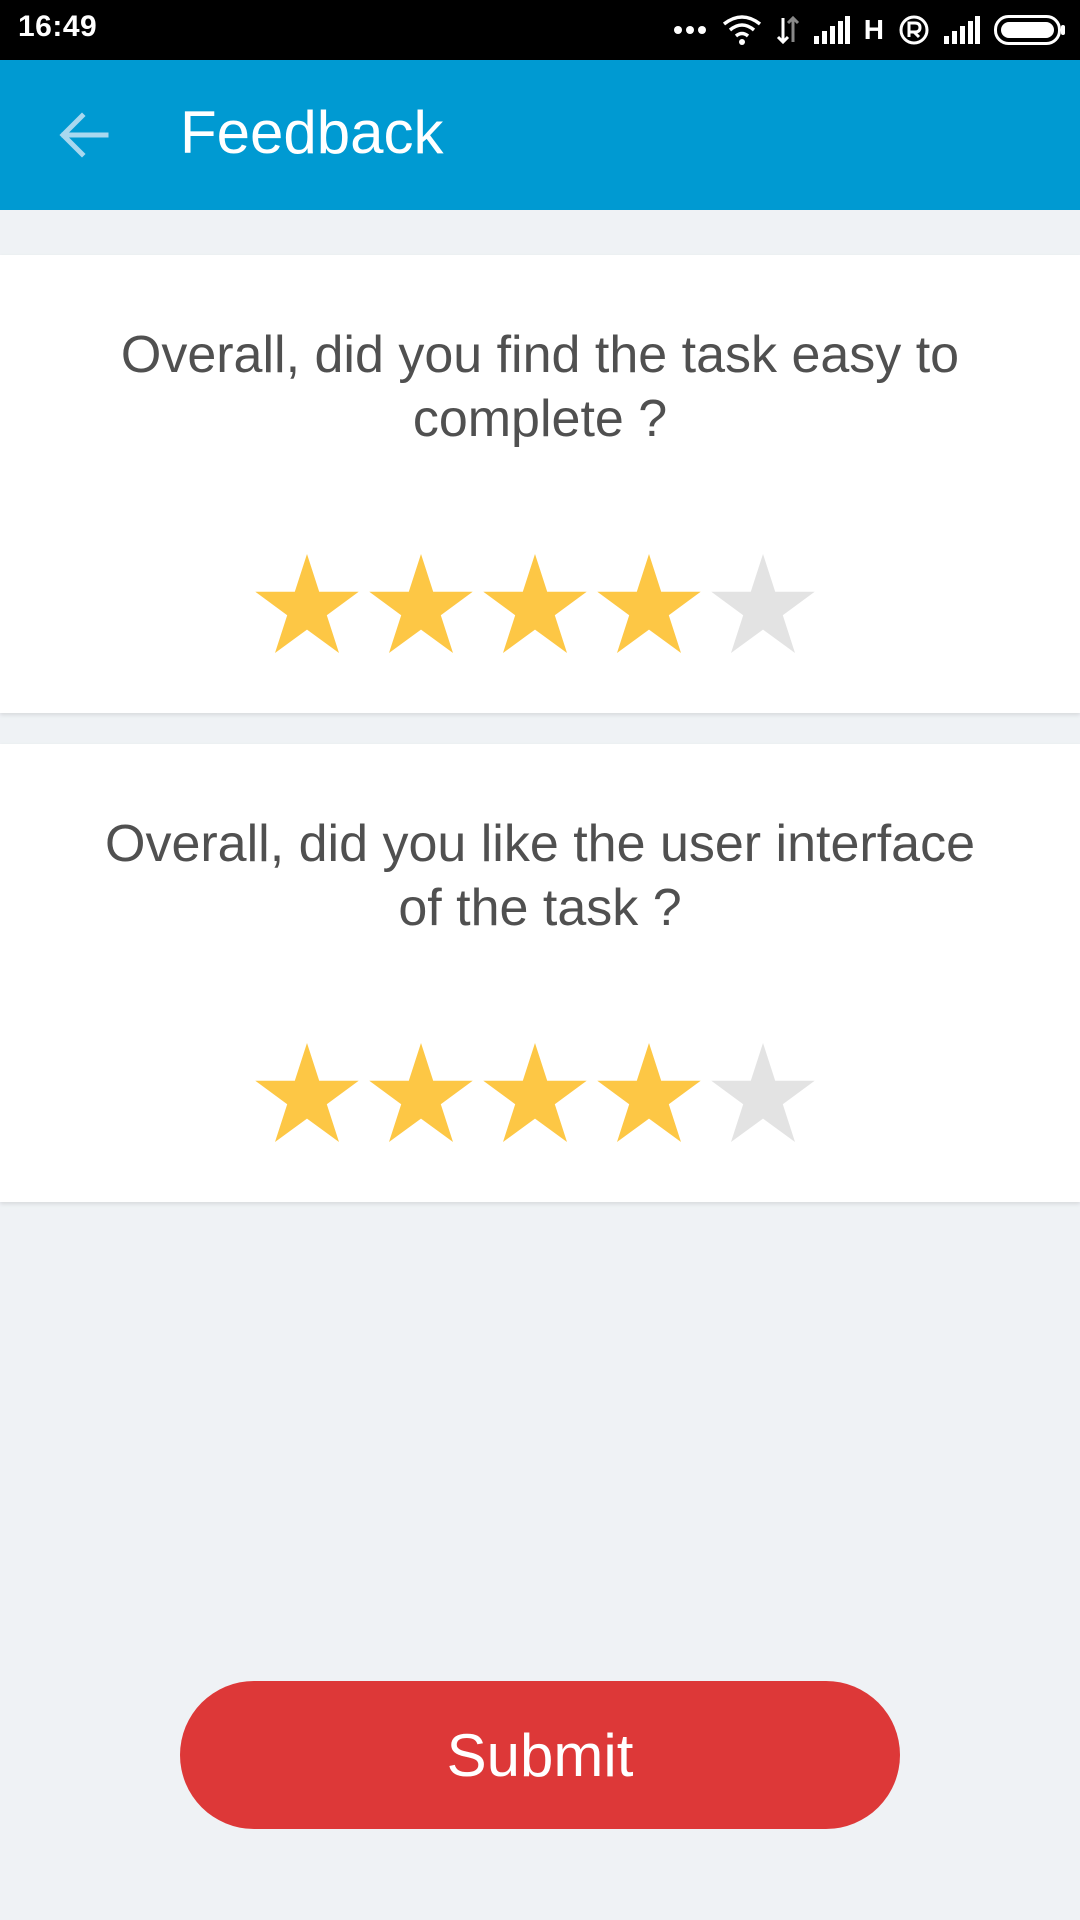 The image size is (1080, 1920). I want to click on back-arrow-icon, so click(84, 135).